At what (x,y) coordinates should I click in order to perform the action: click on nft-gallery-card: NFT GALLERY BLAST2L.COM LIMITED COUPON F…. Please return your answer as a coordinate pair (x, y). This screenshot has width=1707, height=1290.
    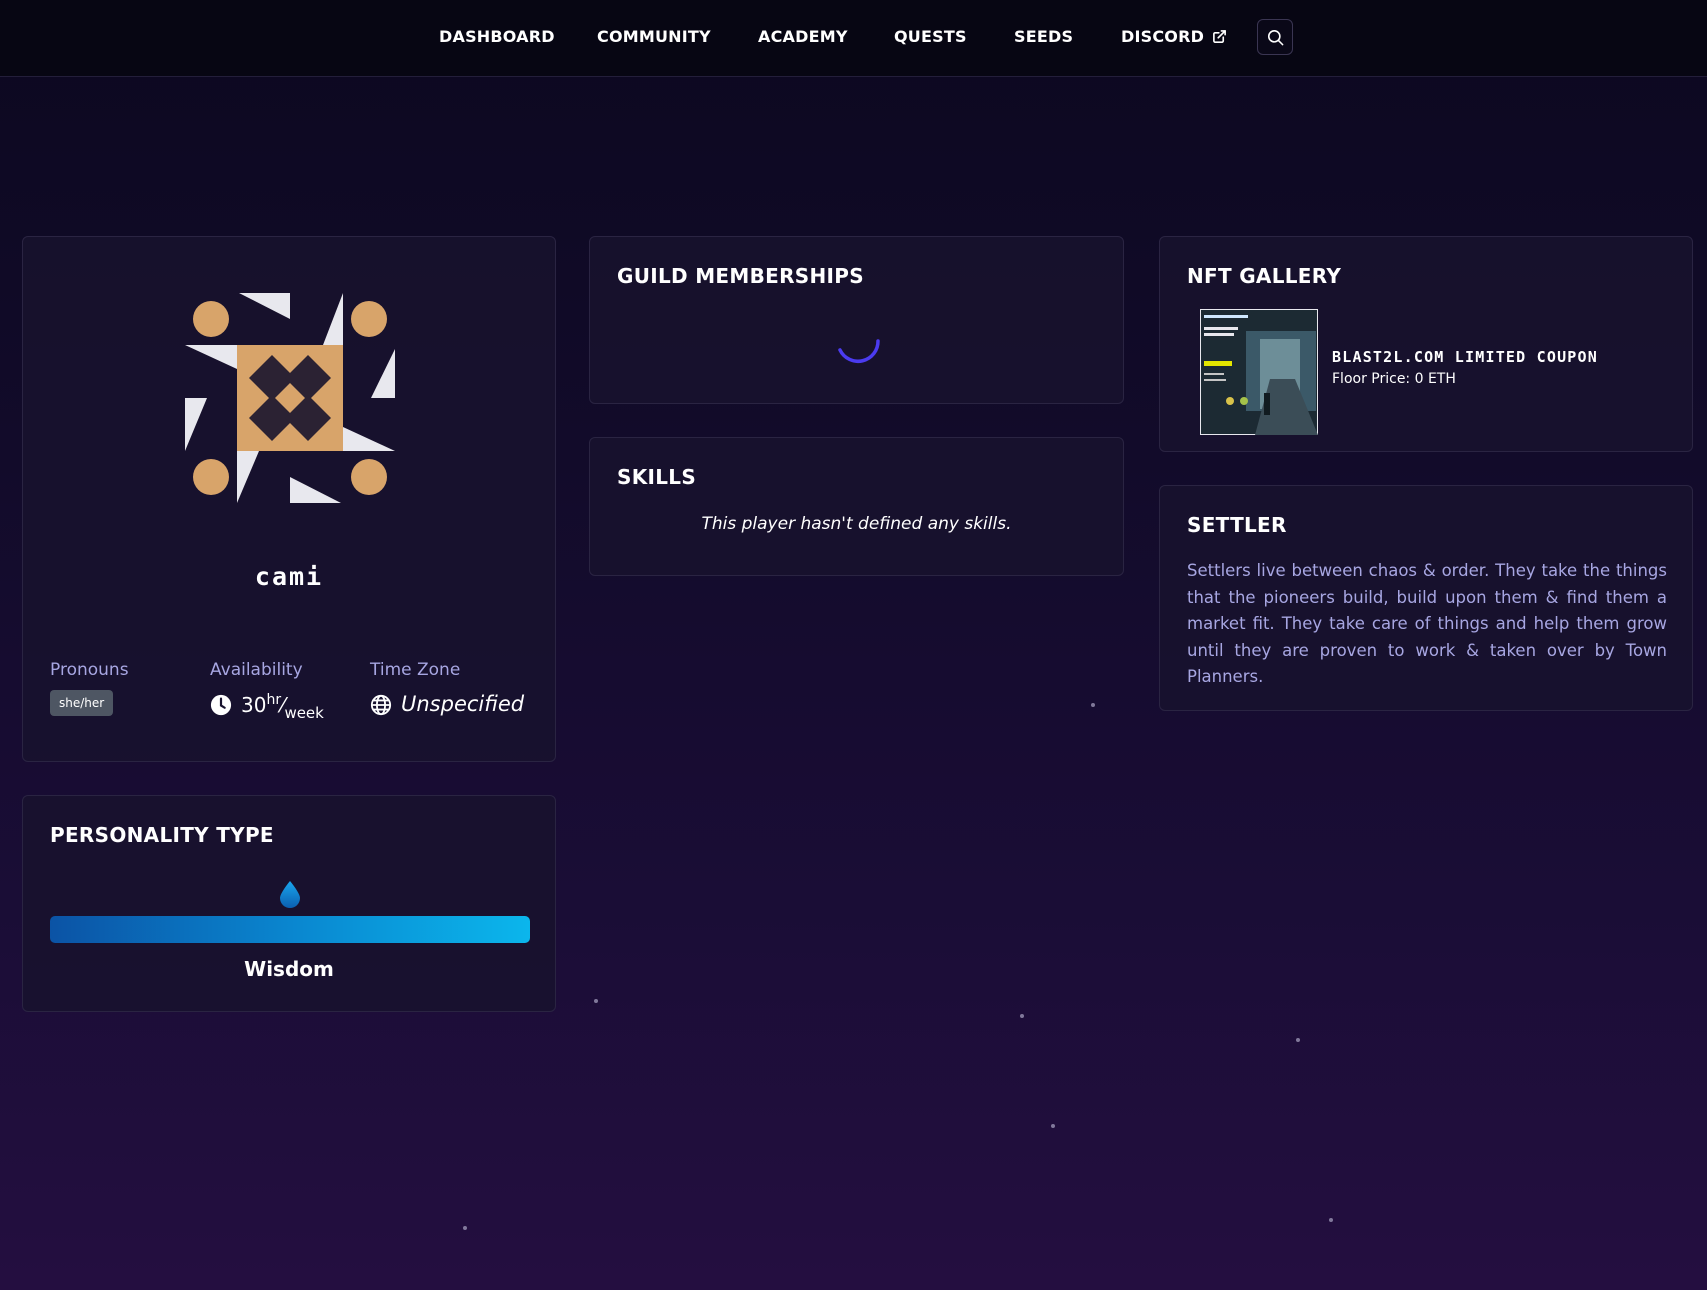
    Looking at the image, I should click on (1426, 344).